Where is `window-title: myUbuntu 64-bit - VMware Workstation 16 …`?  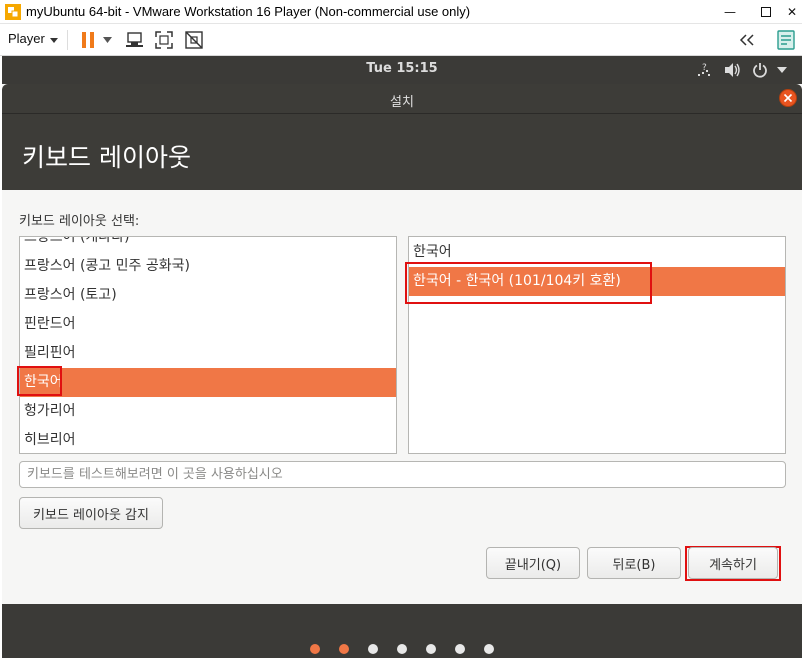 window-title: myUbuntu 64-bit - VMware Workstation 16 … is located at coordinates (248, 11).